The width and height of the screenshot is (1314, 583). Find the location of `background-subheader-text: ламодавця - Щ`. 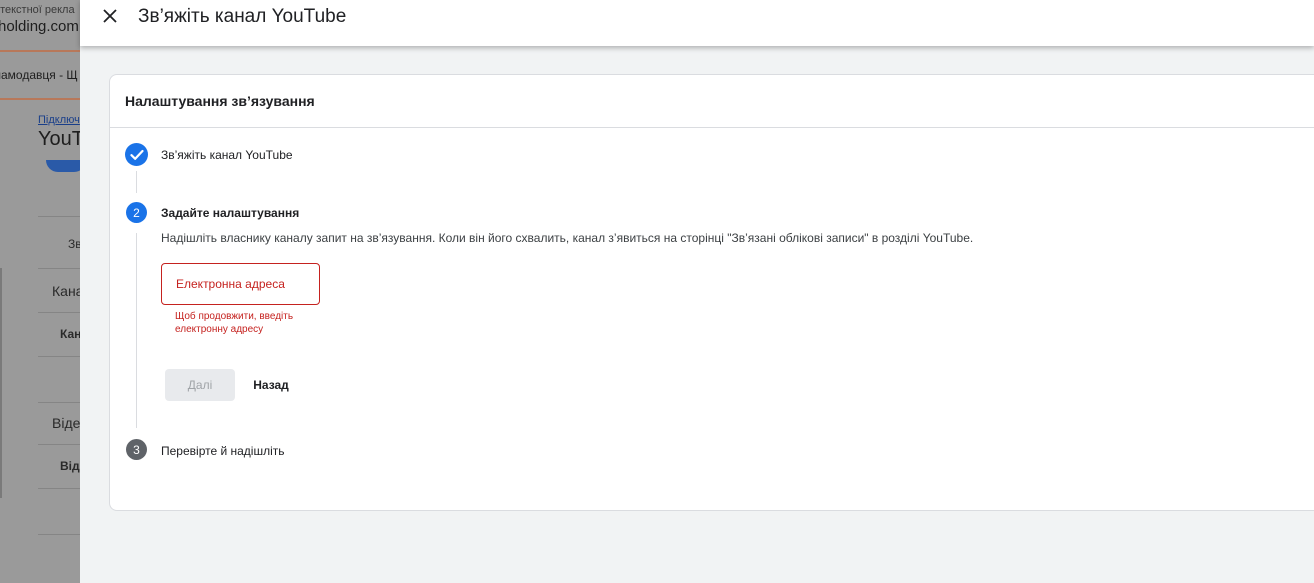

background-subheader-text: ламодавця - Щ is located at coordinates (39, 75).